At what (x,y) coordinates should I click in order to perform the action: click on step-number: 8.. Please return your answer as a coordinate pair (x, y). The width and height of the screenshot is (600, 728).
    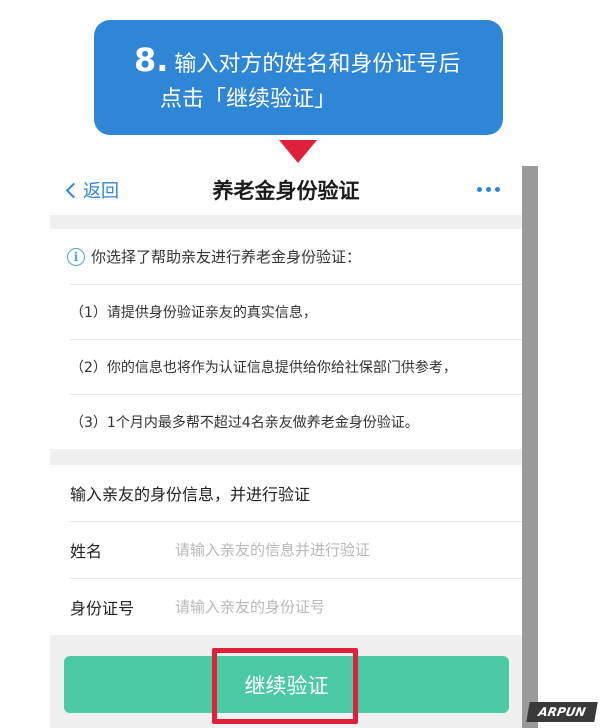
    Looking at the image, I should click on (151, 60).